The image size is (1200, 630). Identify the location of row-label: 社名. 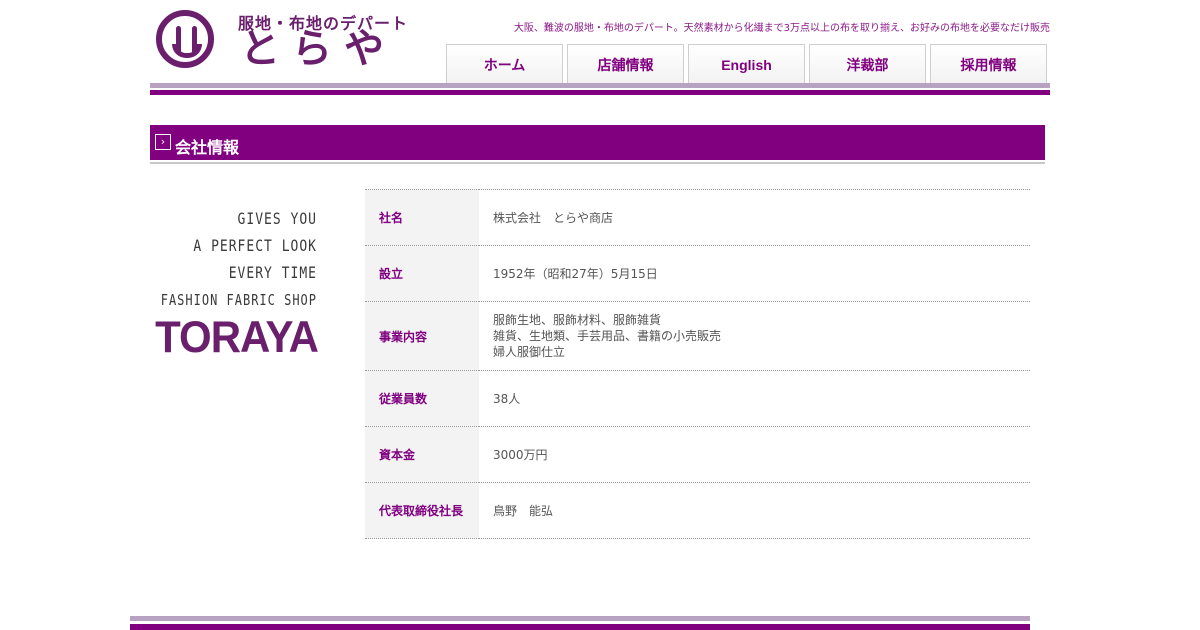
(422, 217).